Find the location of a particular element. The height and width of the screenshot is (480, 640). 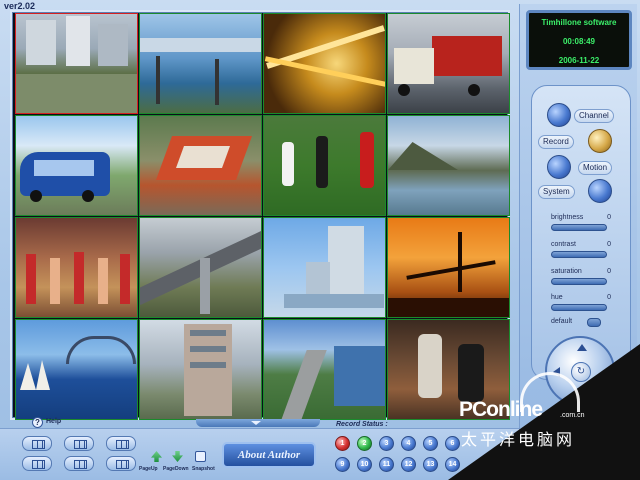

refresh-icon: ↻ is located at coordinates (581, 372).